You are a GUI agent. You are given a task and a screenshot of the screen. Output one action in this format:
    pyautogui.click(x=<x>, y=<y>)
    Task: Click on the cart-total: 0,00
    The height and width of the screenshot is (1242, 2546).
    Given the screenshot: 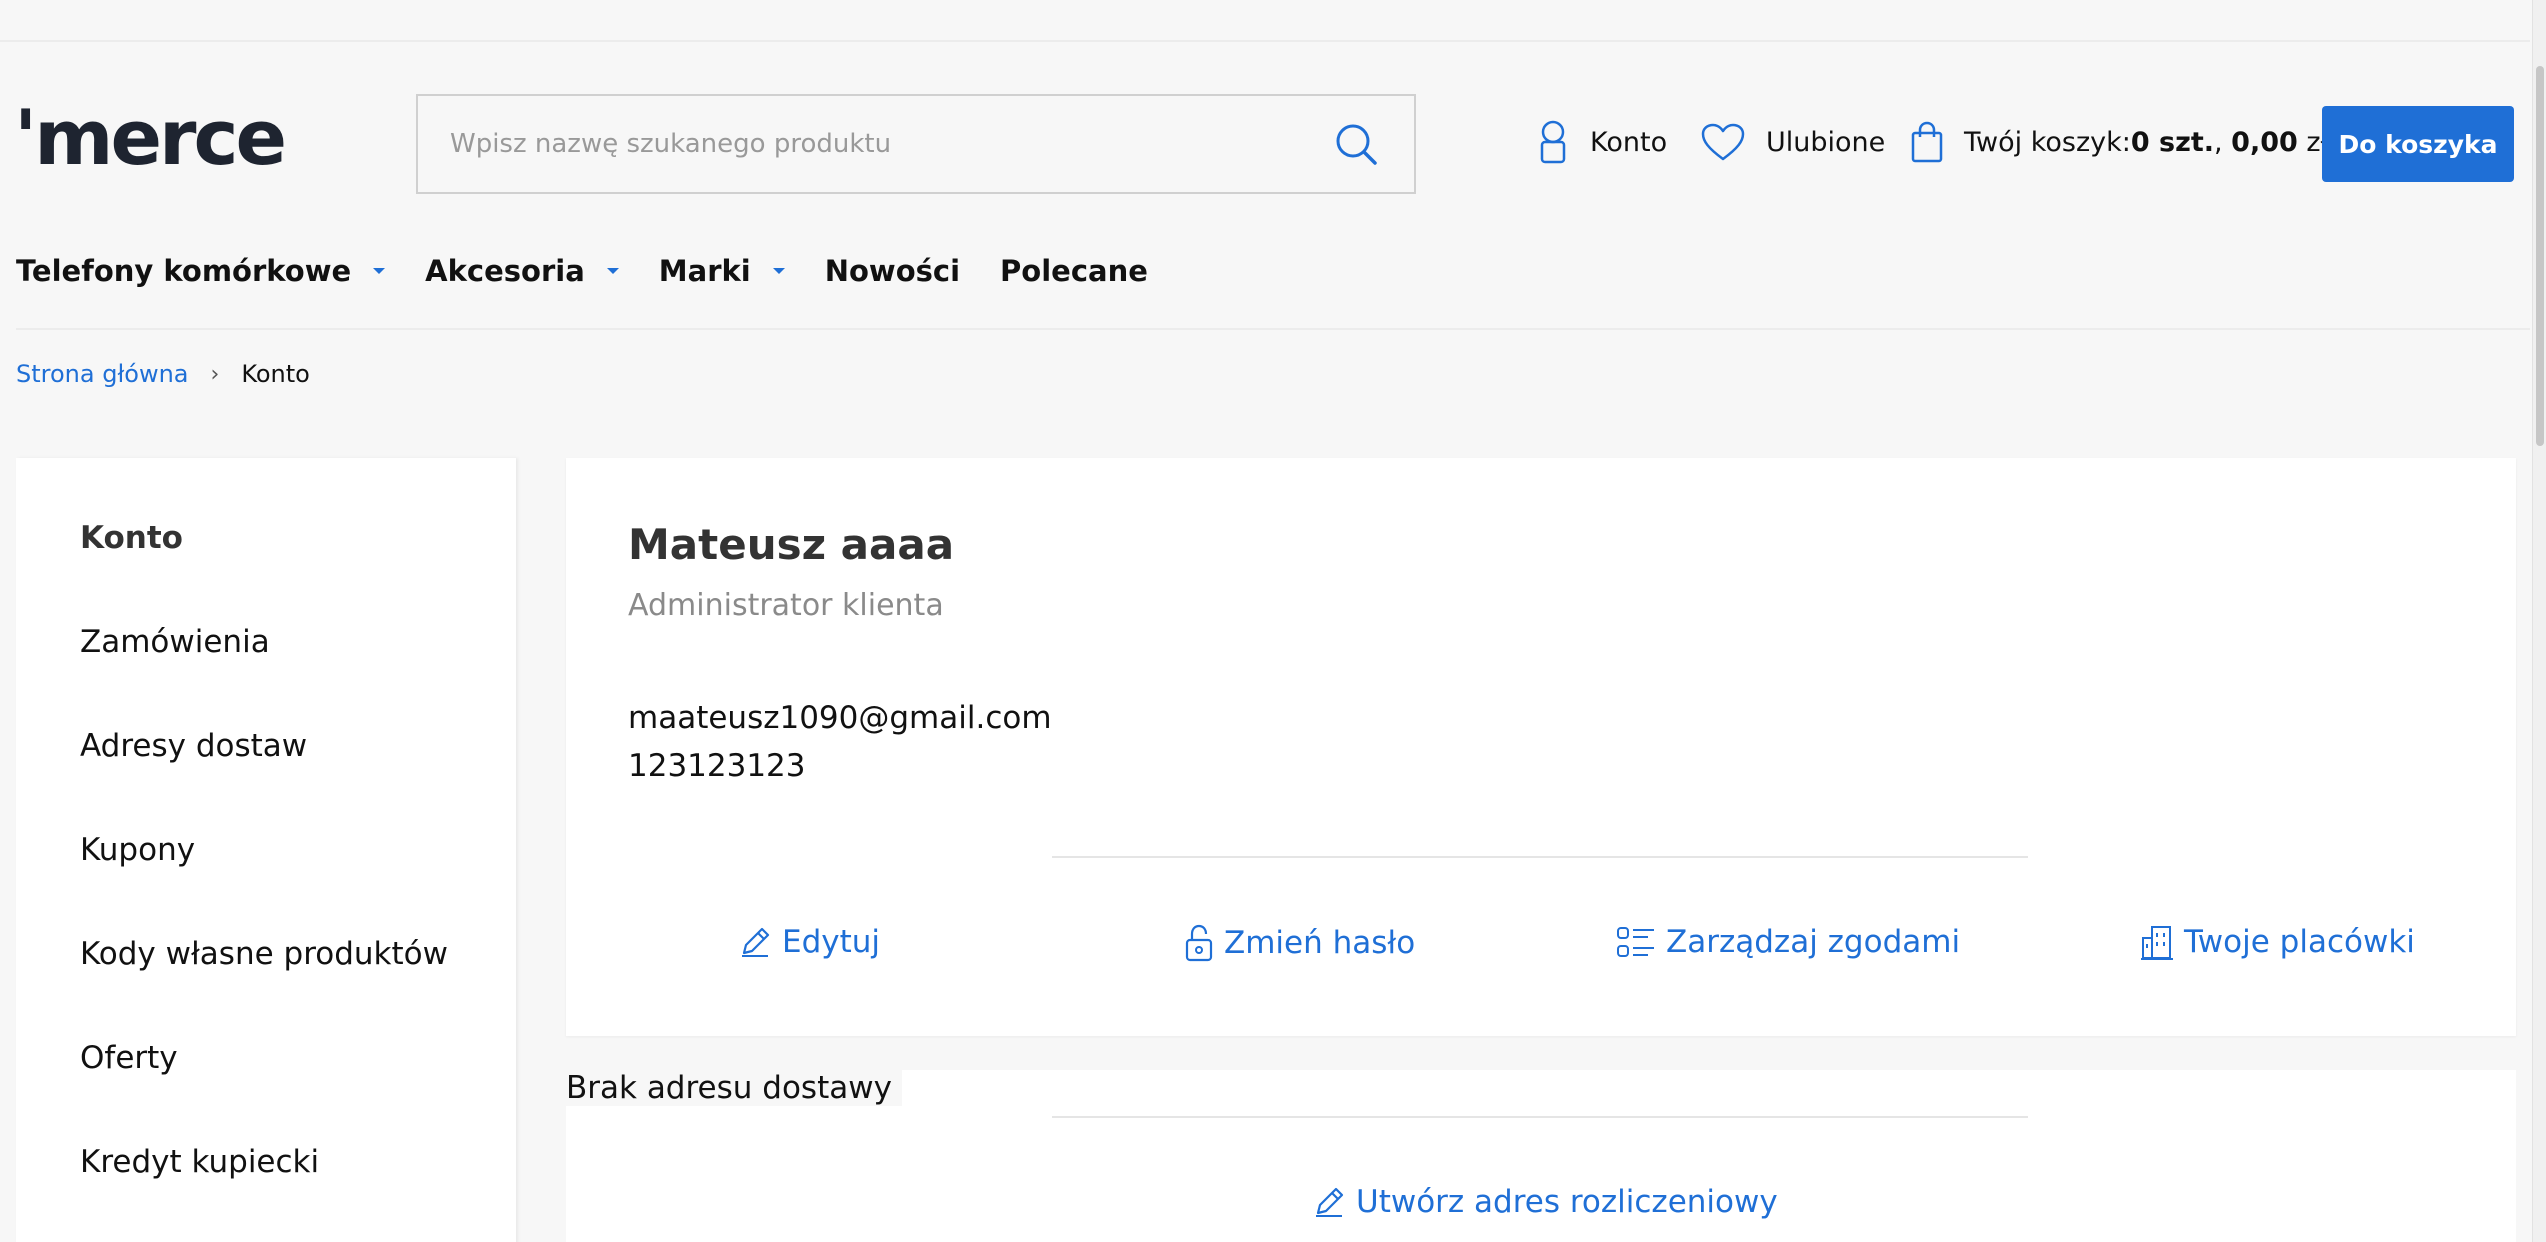 What is the action you would take?
    pyautogui.click(x=2264, y=142)
    